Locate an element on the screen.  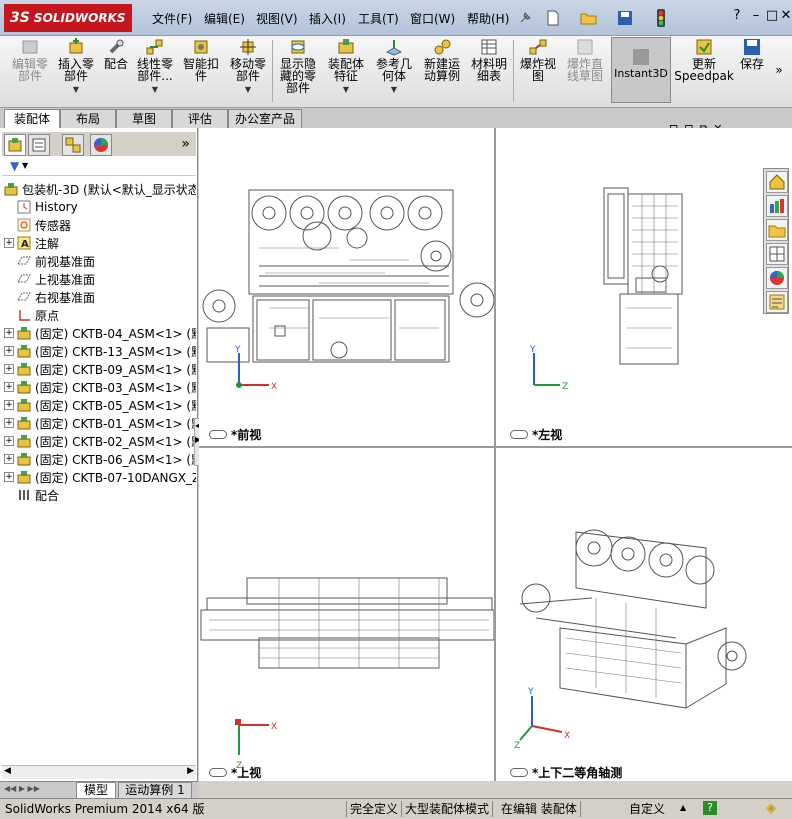
menu-insert: 插入(I) is located at coordinates (327, 18).